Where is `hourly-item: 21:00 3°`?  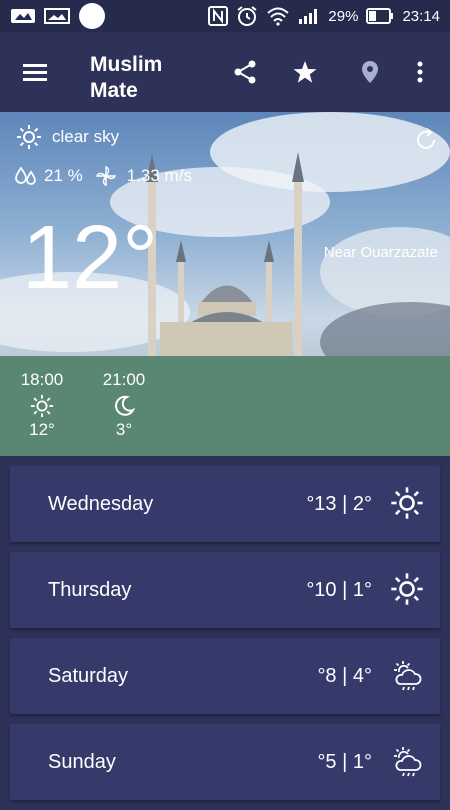 hourly-item: 21:00 3° is located at coordinates (124, 405).